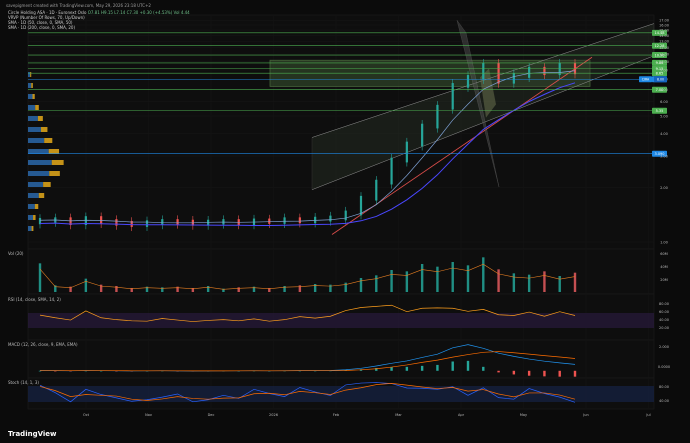  I want to click on y-tick-label: 3.00, so click(664, 156).